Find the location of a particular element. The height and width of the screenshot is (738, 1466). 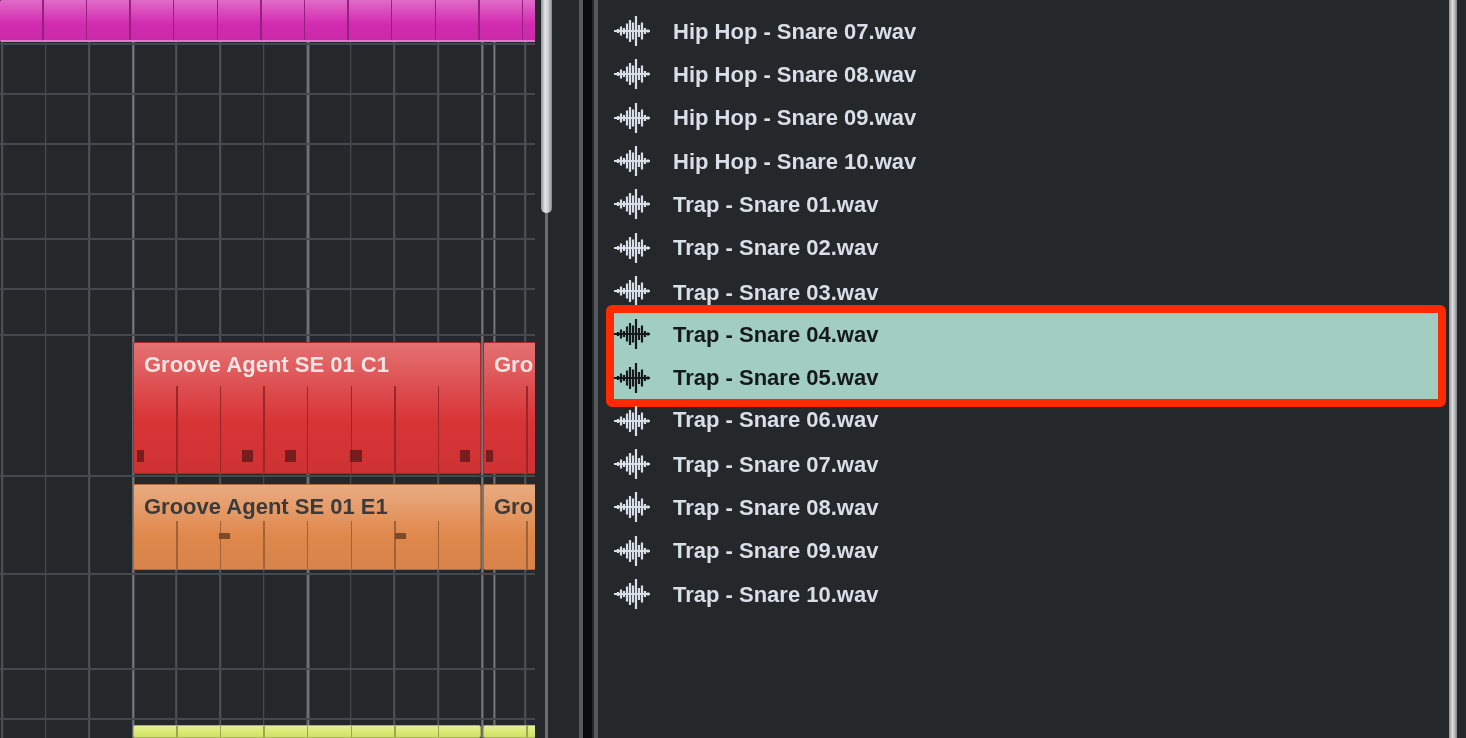

file-item: Trap - Snare 05.wav is located at coordinates (1026, 377).